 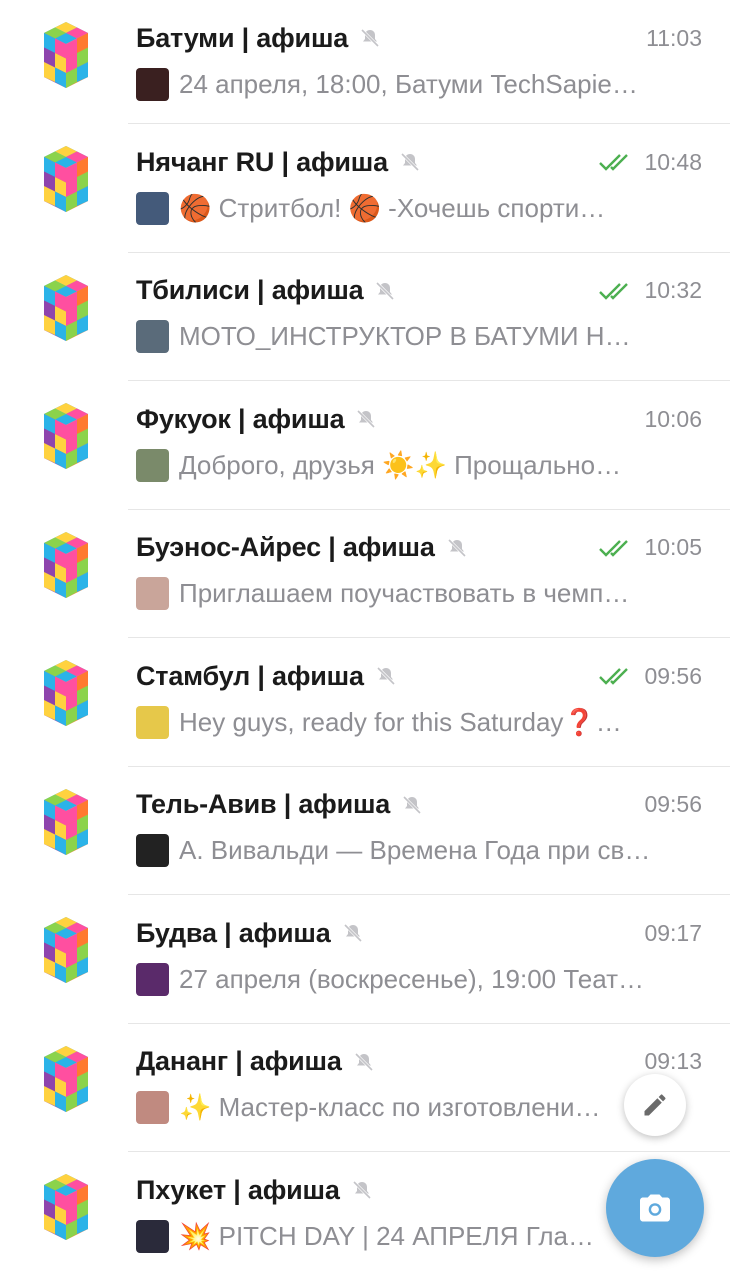 What do you see at coordinates (419, 676) in the screenshot?
I see `chat-title-line: Стамбул | афиша 09:56` at bounding box center [419, 676].